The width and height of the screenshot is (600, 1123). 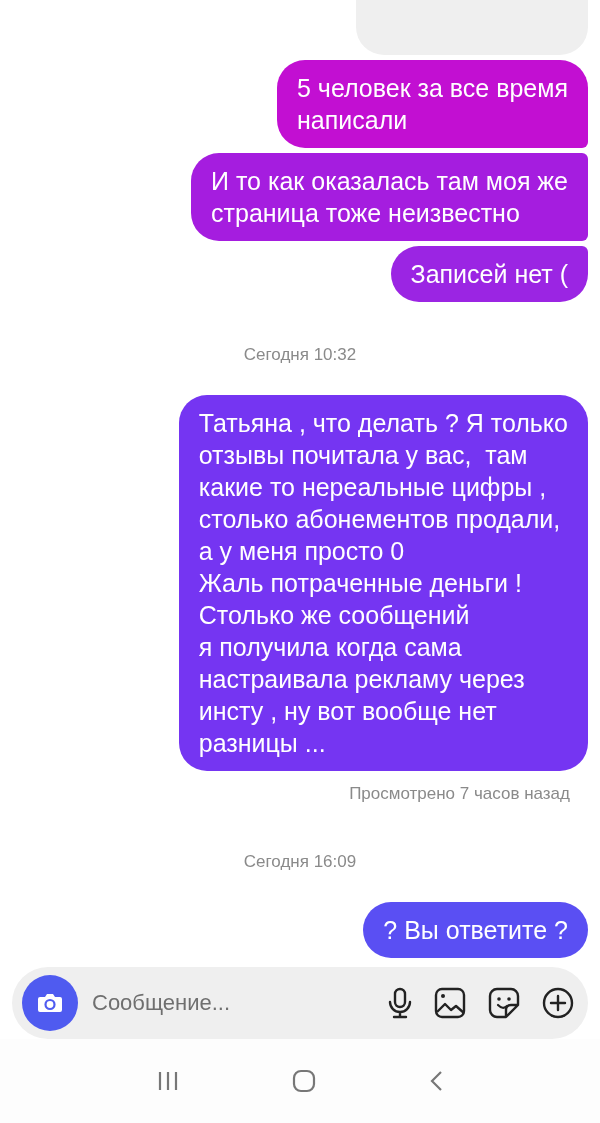 What do you see at coordinates (436, 1081) in the screenshot?
I see `back-icon` at bounding box center [436, 1081].